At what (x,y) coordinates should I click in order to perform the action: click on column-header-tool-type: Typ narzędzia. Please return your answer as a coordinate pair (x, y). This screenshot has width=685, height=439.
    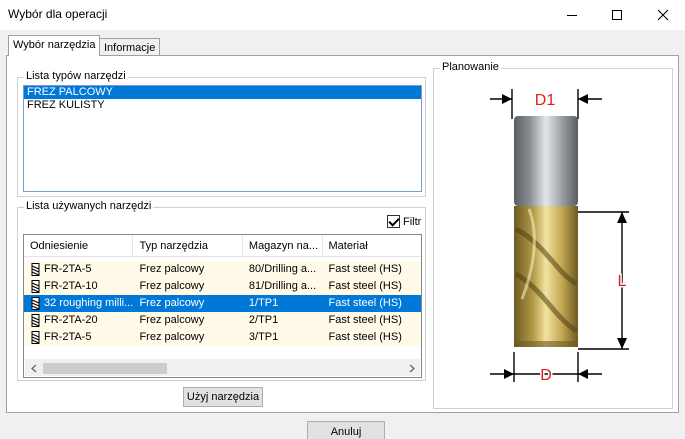
    Looking at the image, I should click on (188, 246).